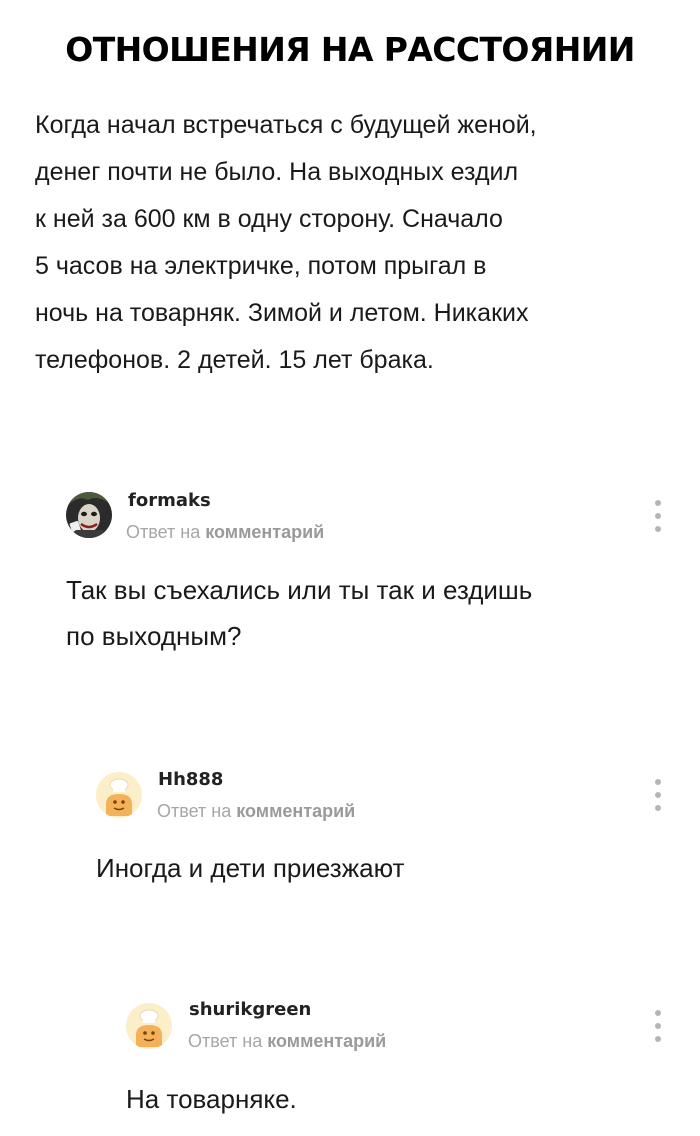 Image resolution: width=700 pixels, height=1136 pixels. I want to click on story-line: к ней за 600 км в одну сторону. Сначало, so click(269, 219).